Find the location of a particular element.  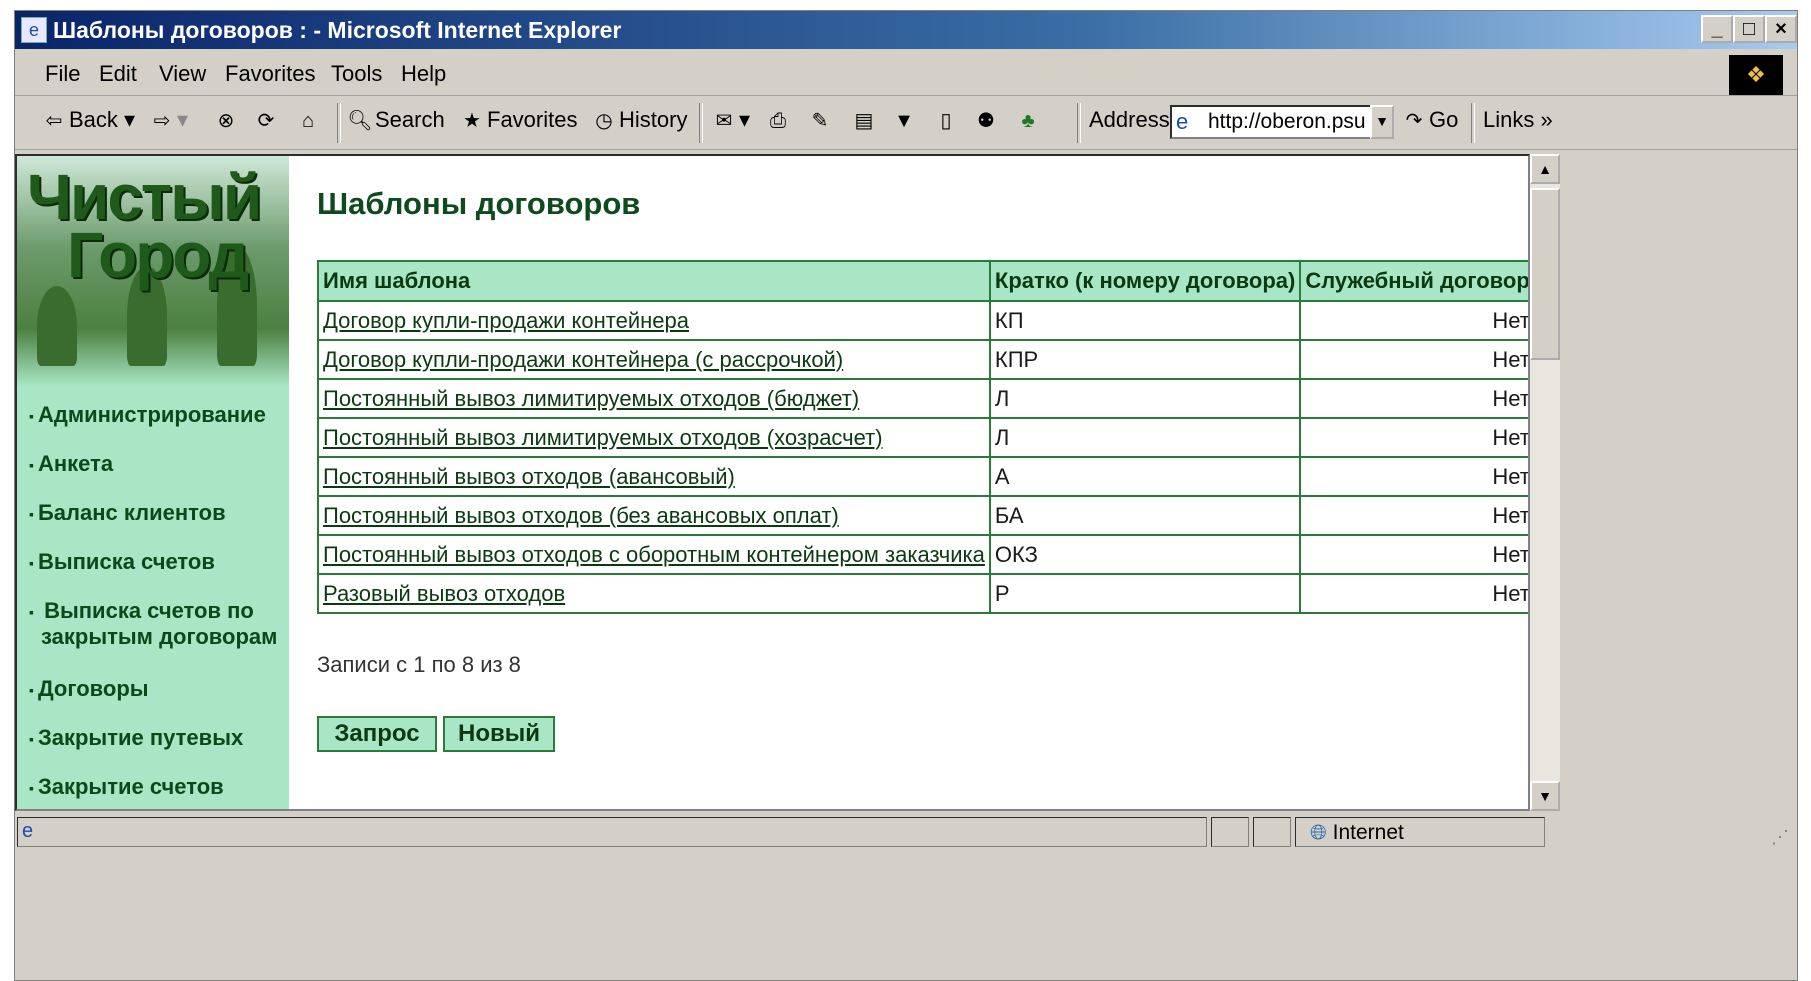

document-icon: ▯ is located at coordinates (946, 121).